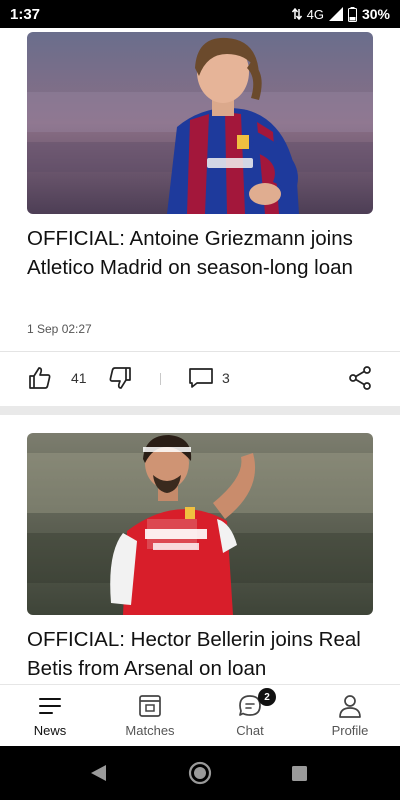 This screenshot has width=400, height=805. I want to click on news-icon, so click(50, 706).